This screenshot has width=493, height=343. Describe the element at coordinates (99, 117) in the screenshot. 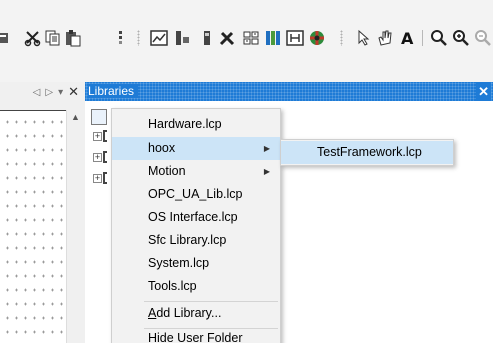

I see `library-folder-icon` at that location.